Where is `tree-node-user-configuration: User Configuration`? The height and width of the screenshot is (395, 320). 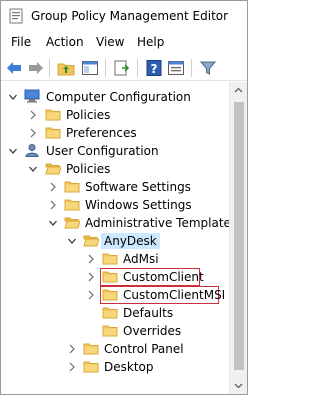
tree-node-user-configuration: User Configuration is located at coordinates (115, 151).